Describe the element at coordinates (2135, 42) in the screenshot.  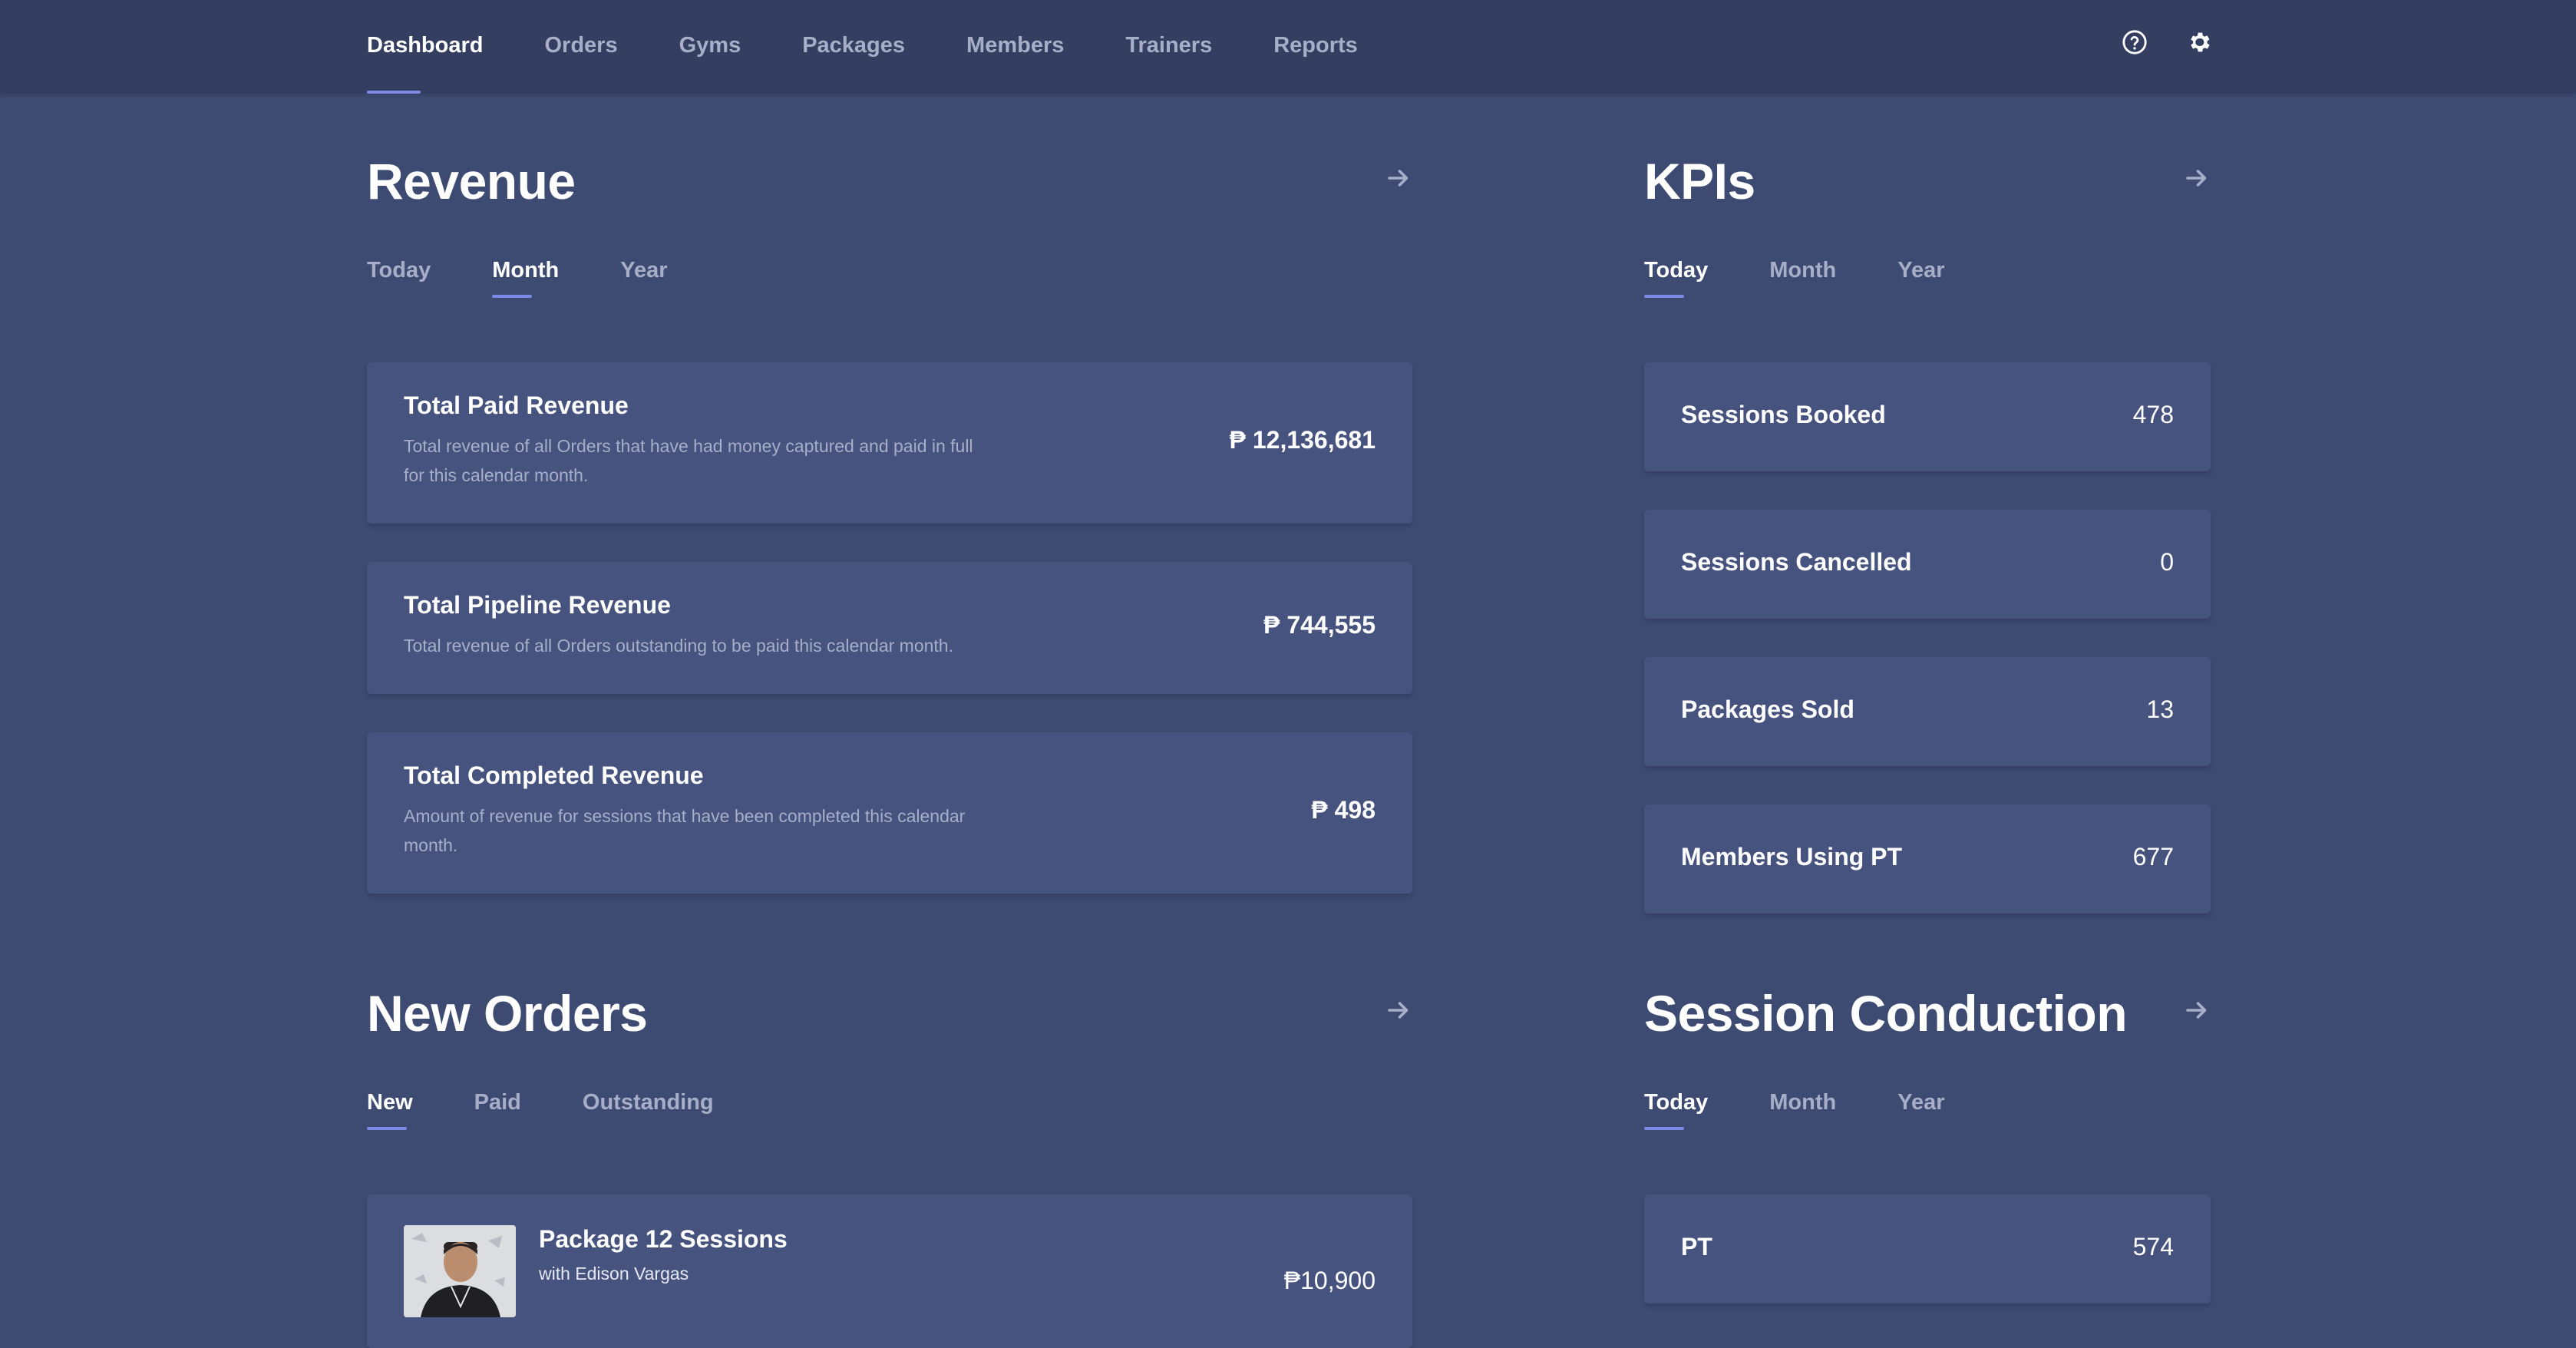
I see `help-icon` at that location.